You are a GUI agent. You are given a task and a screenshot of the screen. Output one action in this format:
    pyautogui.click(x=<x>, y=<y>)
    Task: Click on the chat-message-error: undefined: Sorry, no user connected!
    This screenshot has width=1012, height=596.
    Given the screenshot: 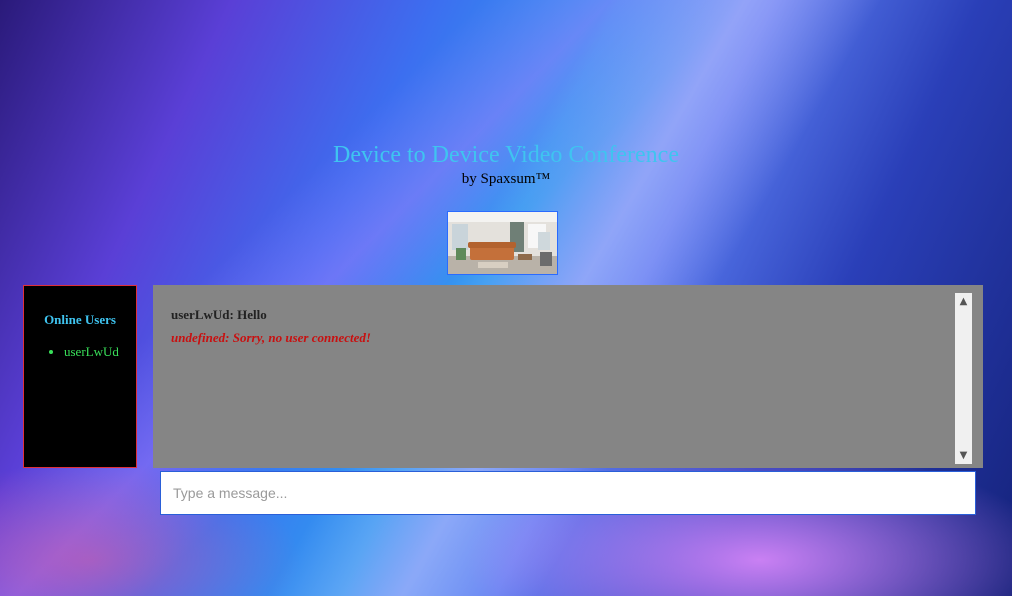 What is the action you would take?
    pyautogui.click(x=271, y=337)
    